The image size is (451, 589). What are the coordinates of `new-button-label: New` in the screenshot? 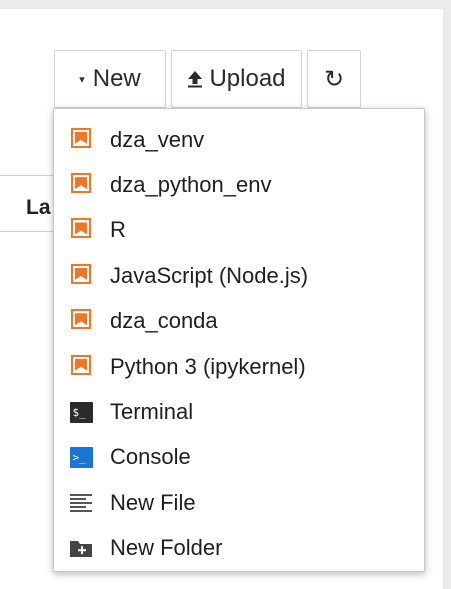 It's located at (116, 78).